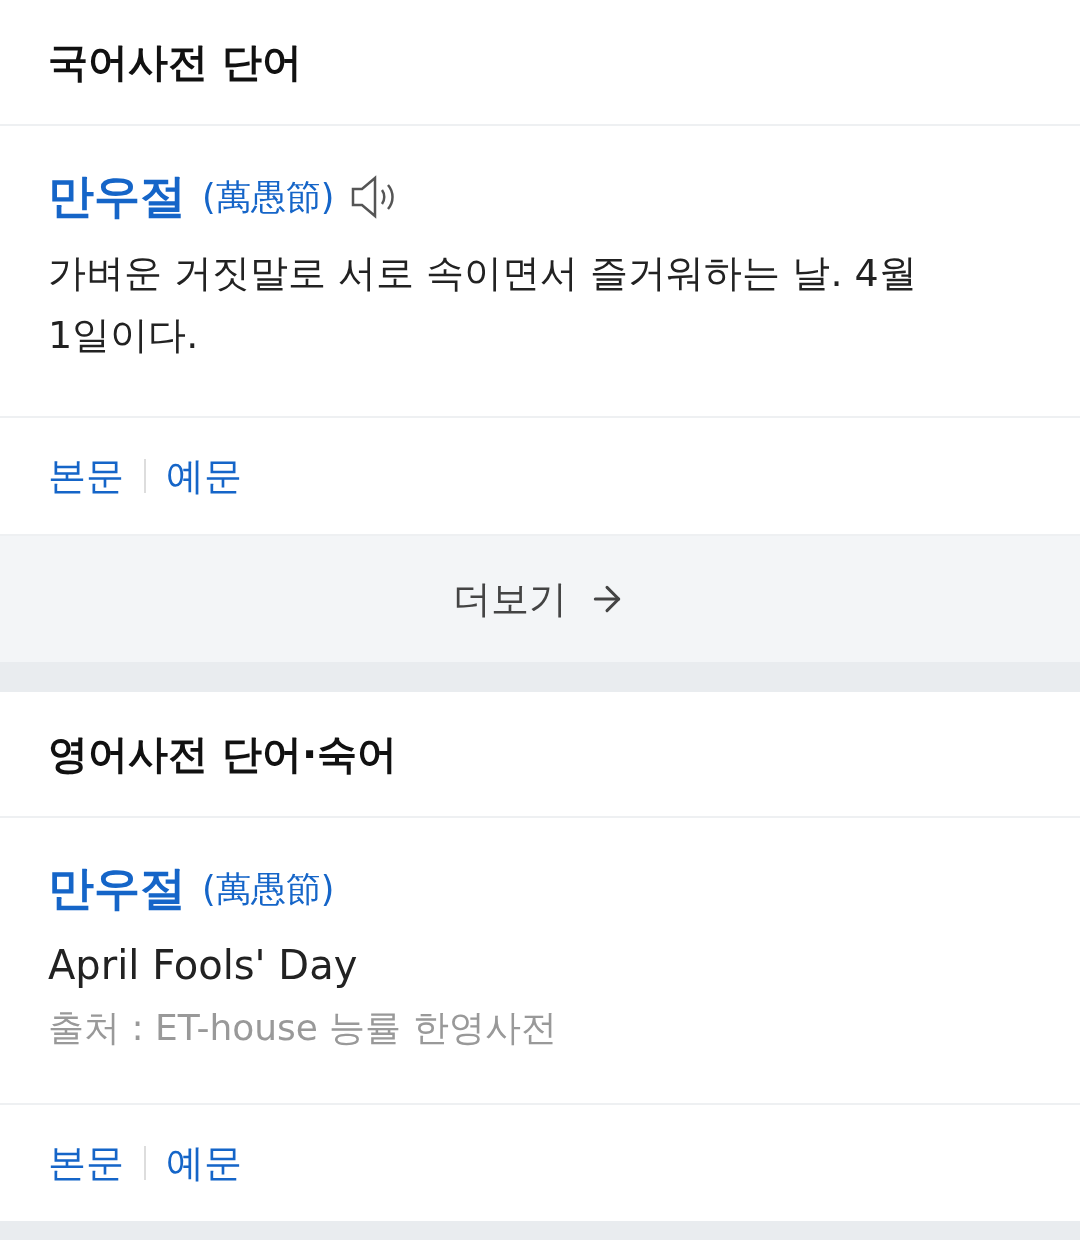 The width and height of the screenshot is (1080, 1240). Describe the element at coordinates (483, 304) in the screenshot. I see `definition-text: 가벼운 거짓말로 서로 속이면서 즐거워하는 날. 4월 1일이다.` at that location.